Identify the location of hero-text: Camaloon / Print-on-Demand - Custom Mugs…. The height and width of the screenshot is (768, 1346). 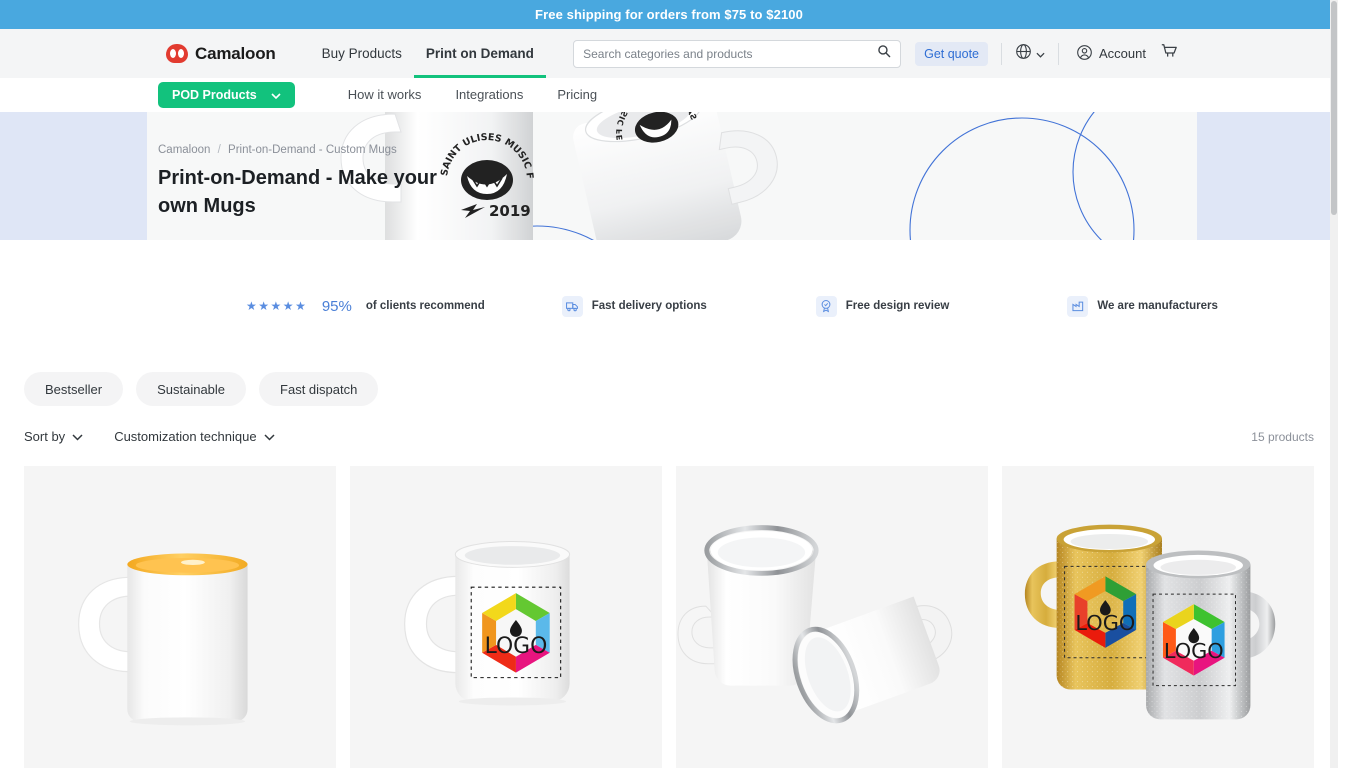
(308, 182).